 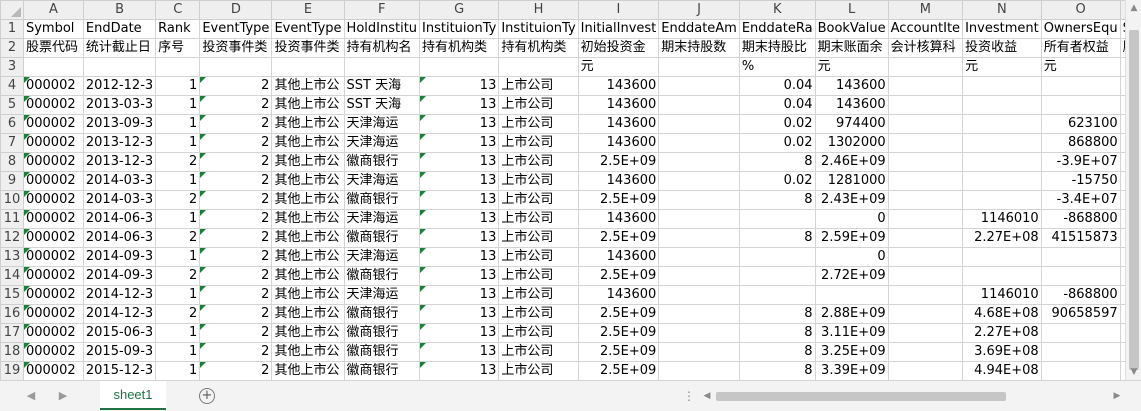 What do you see at coordinates (618, 86) in the screenshot?
I see `cell-i4: 143600` at bounding box center [618, 86].